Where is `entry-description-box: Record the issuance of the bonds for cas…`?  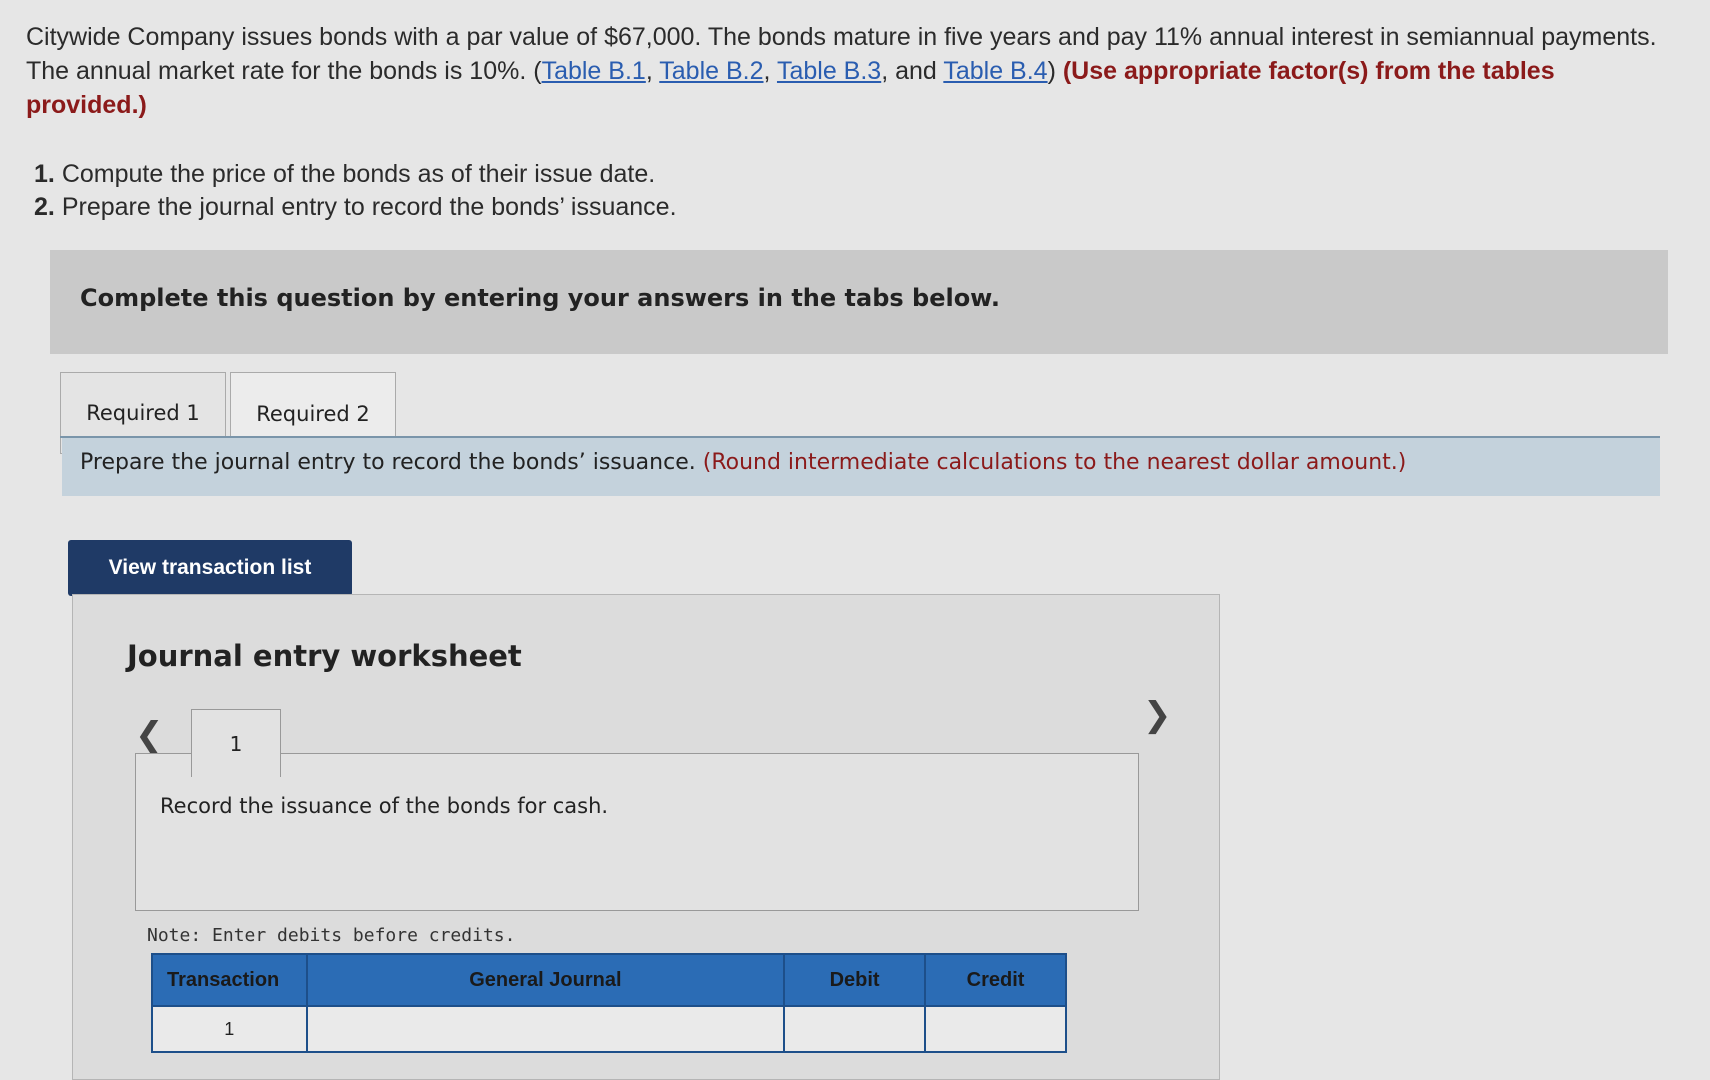 entry-description-box: Record the issuance of the bonds for cas… is located at coordinates (637, 832).